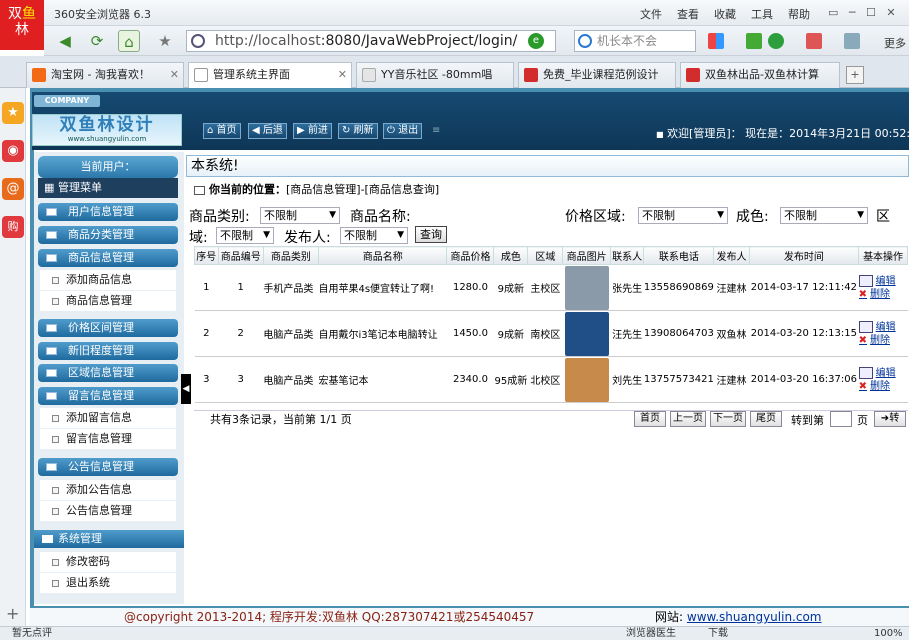 This screenshot has width=909, height=640. Describe the element at coordinates (436, 130) in the screenshot. I see `menu-lines-icon: ≡` at that location.